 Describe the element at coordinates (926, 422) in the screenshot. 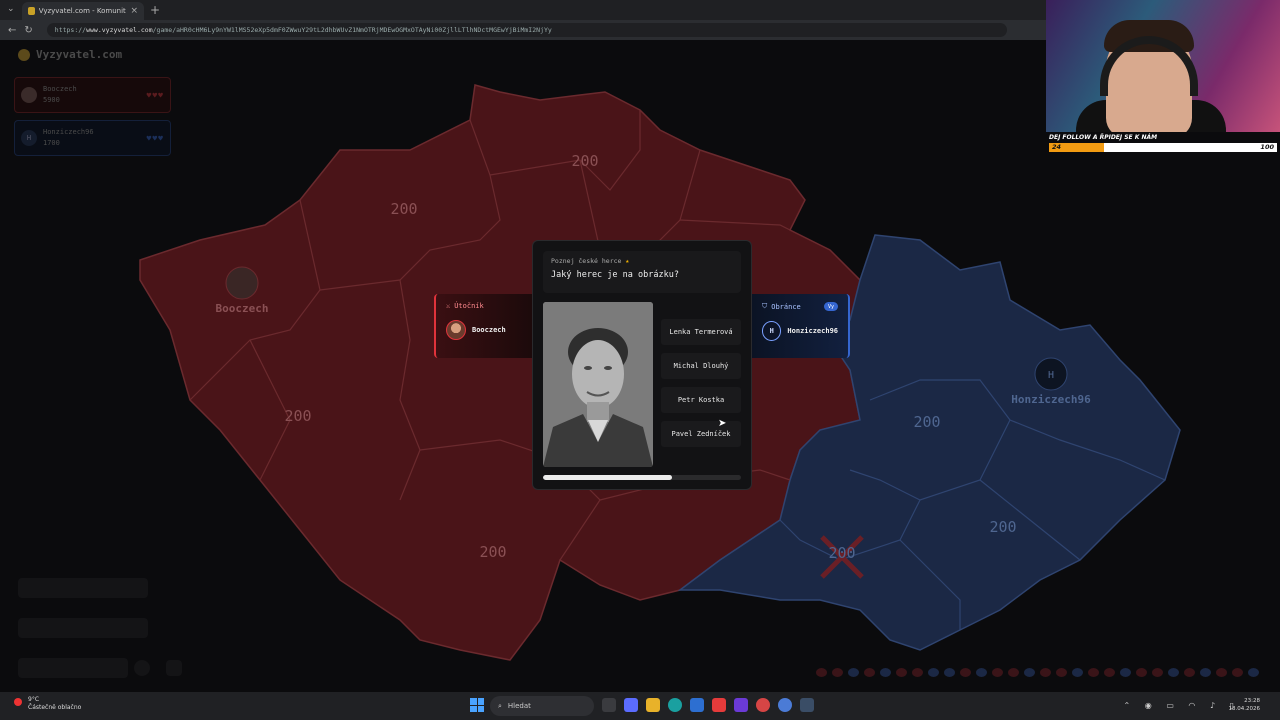

I see `region-value-east: 200` at that location.